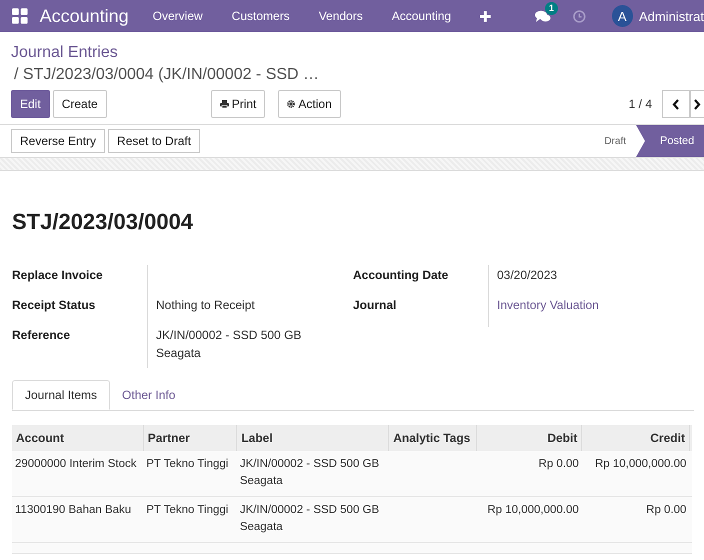  I want to click on column-header: Debit, so click(529, 438).